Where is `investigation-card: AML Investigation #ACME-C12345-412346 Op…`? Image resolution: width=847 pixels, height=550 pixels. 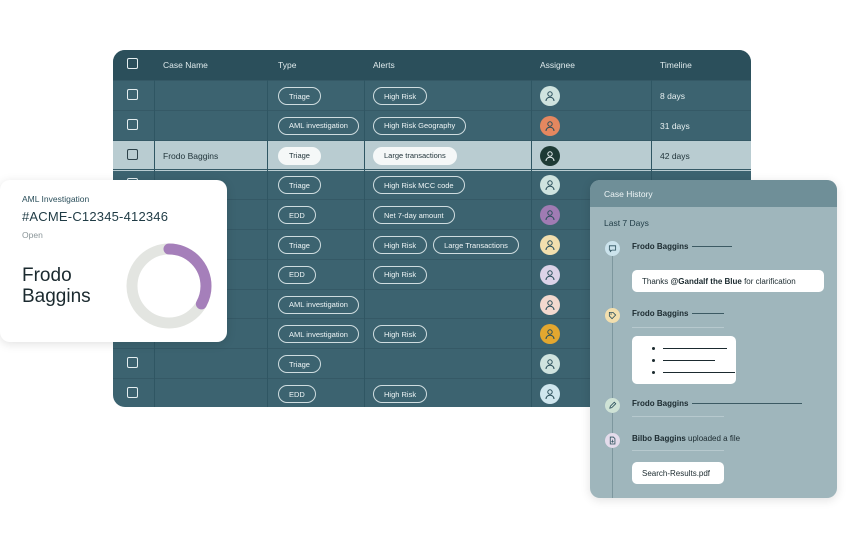 investigation-card: AML Investigation #ACME-C12345-412346 Op… is located at coordinates (113, 261).